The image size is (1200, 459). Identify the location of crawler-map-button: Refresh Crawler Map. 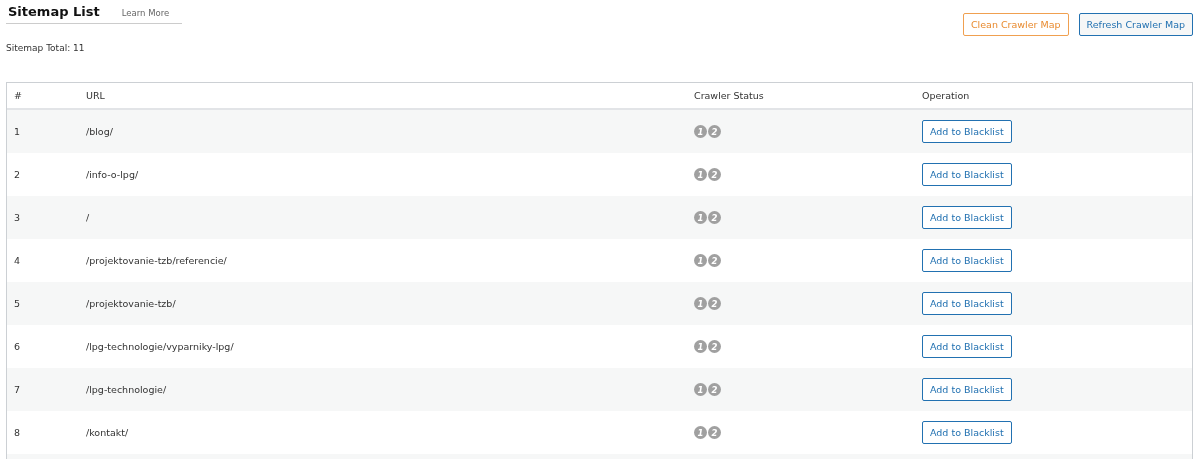
(1135, 24).